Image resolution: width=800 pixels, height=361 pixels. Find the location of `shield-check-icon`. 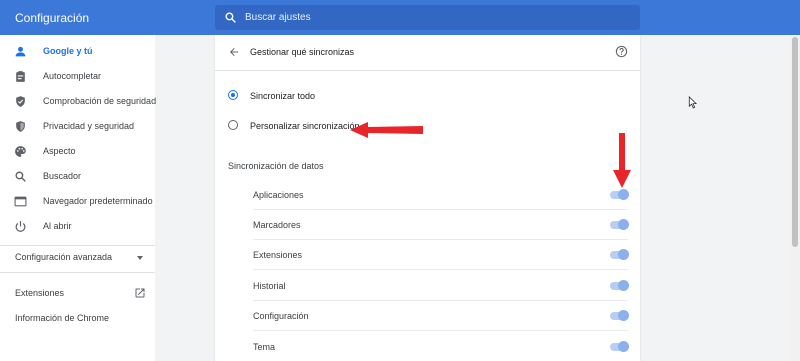

shield-check-icon is located at coordinates (20, 101).